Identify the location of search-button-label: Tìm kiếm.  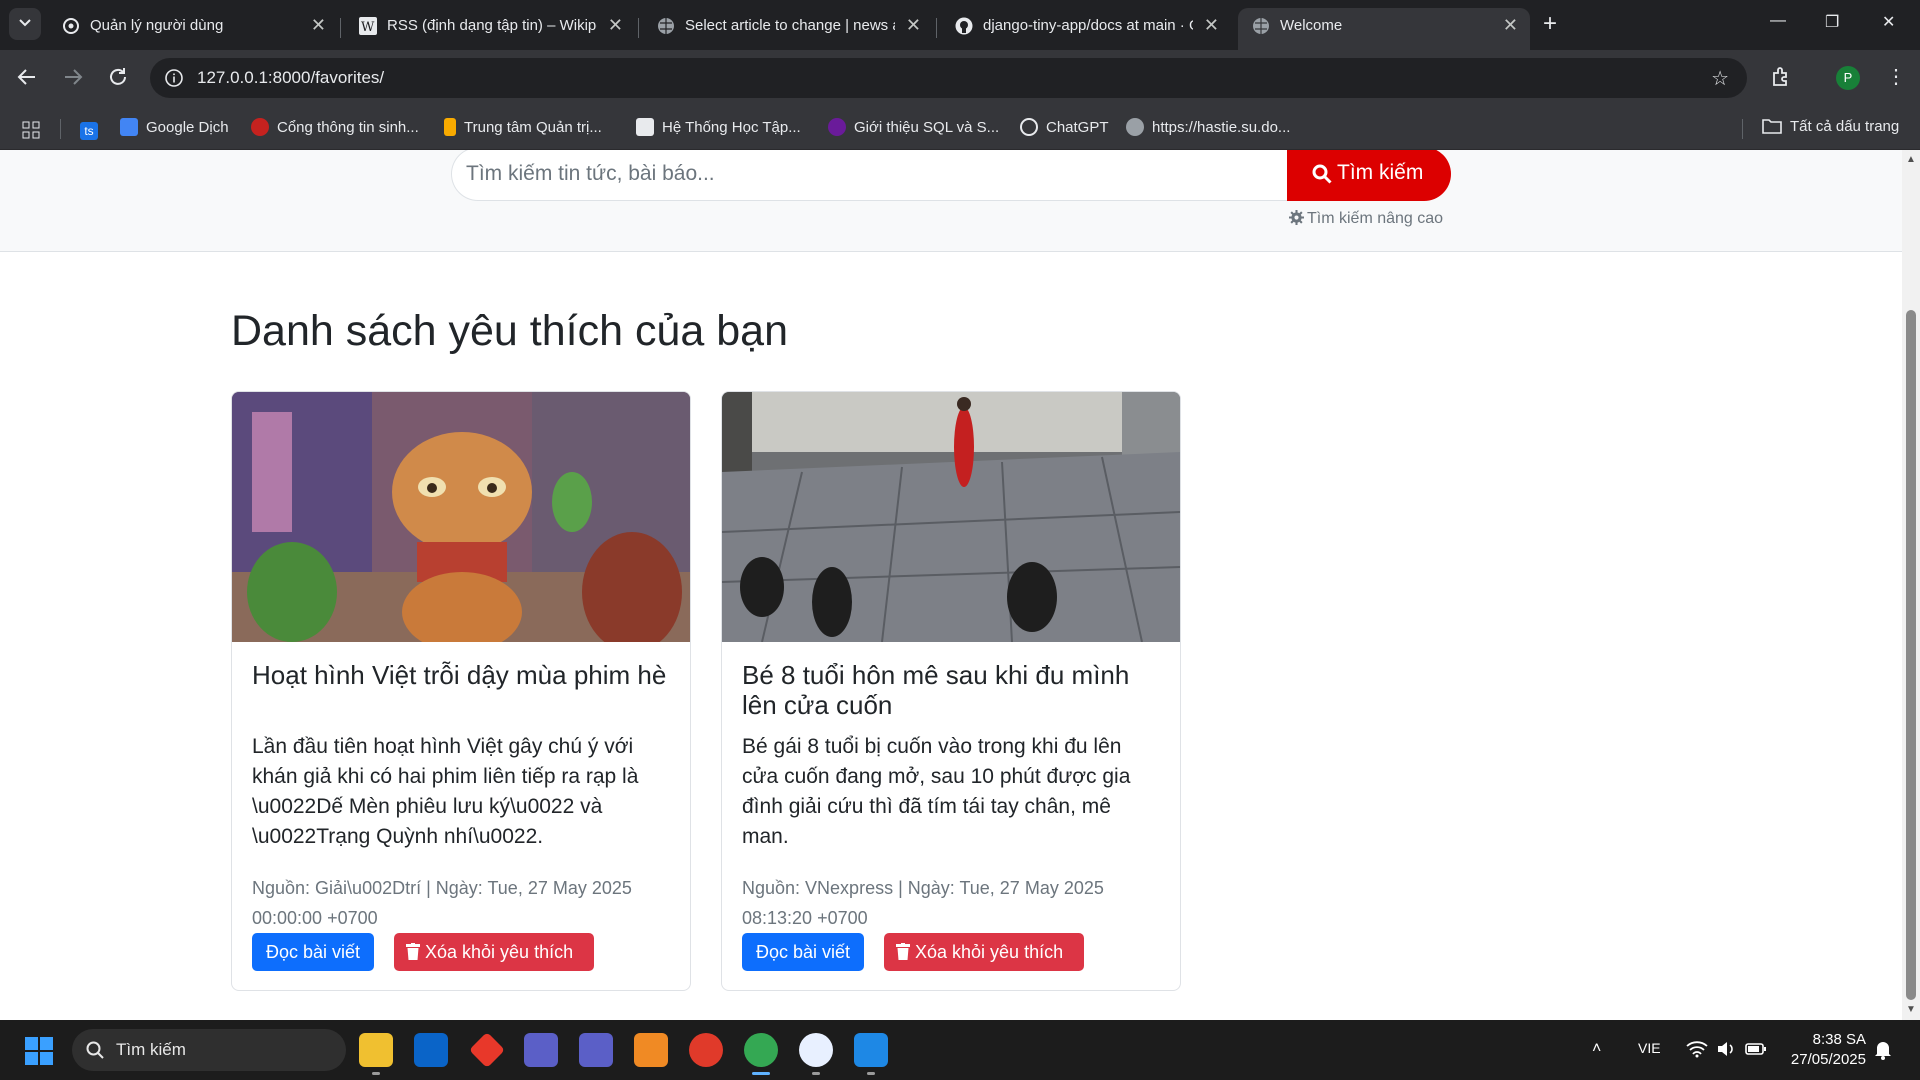
(1380, 172).